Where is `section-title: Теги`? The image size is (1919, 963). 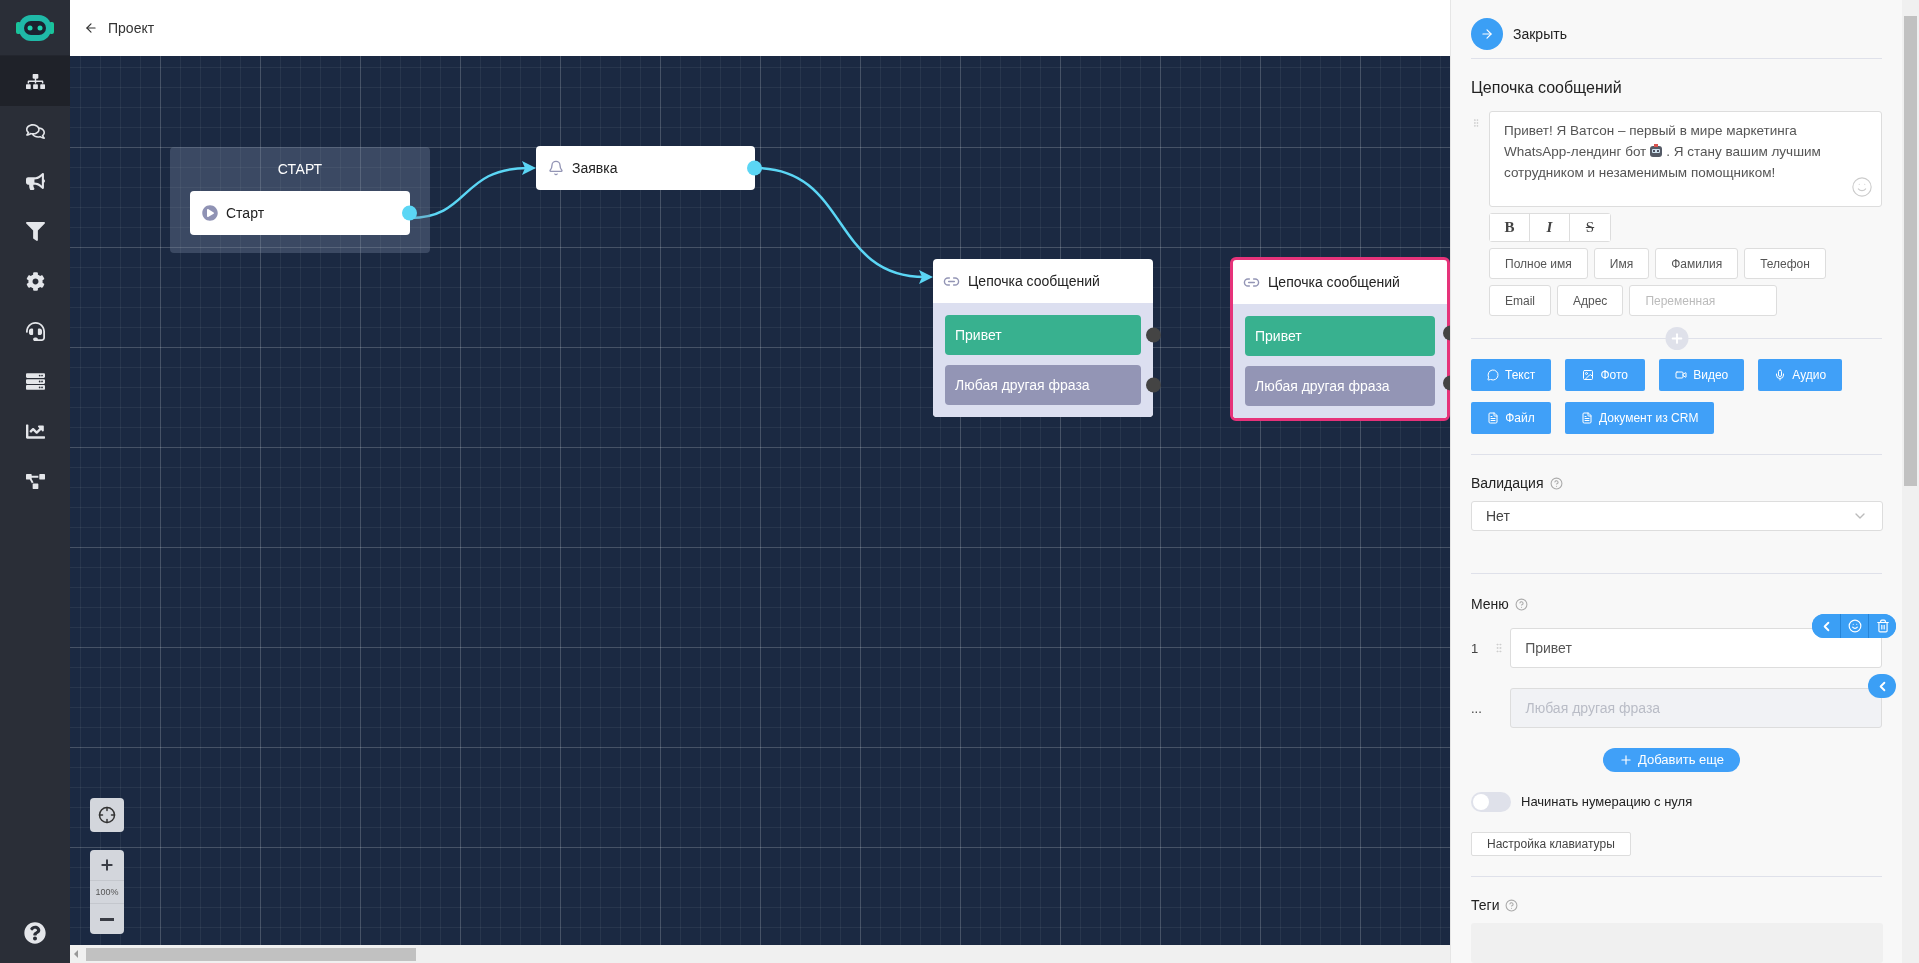 section-title: Теги is located at coordinates (1485, 905).